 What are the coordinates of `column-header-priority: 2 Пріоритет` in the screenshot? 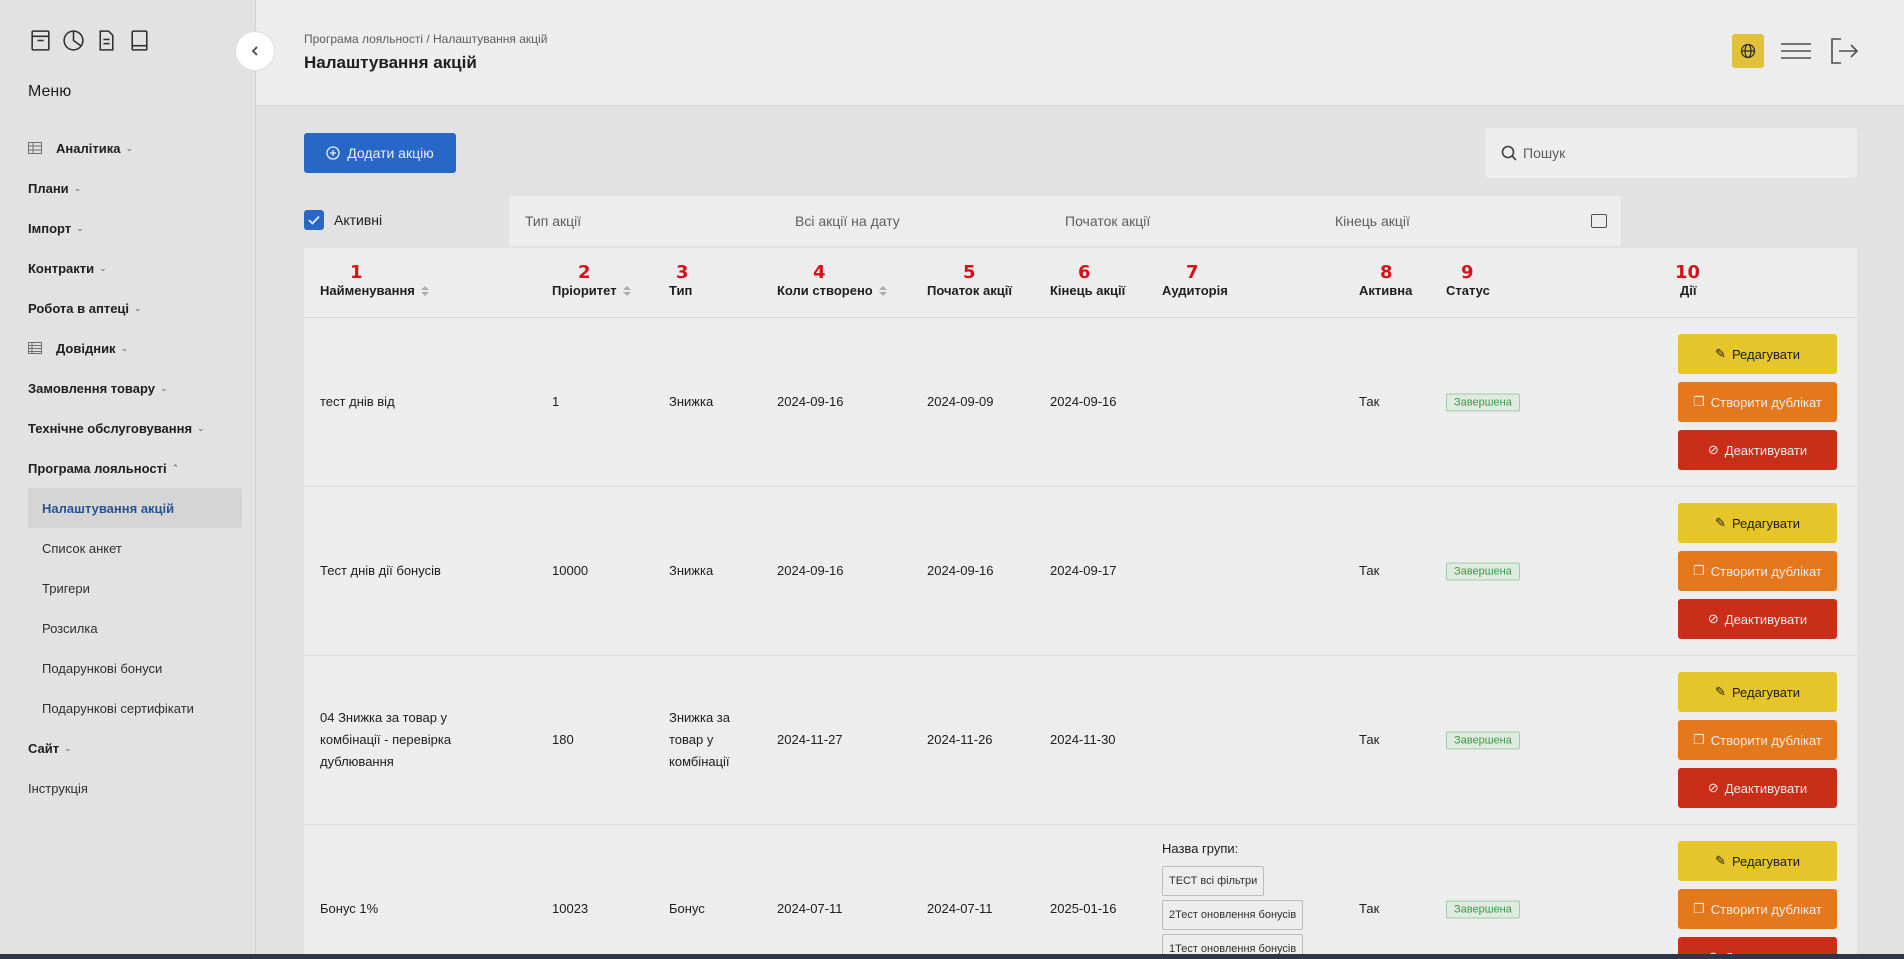 It's located at (591, 280).